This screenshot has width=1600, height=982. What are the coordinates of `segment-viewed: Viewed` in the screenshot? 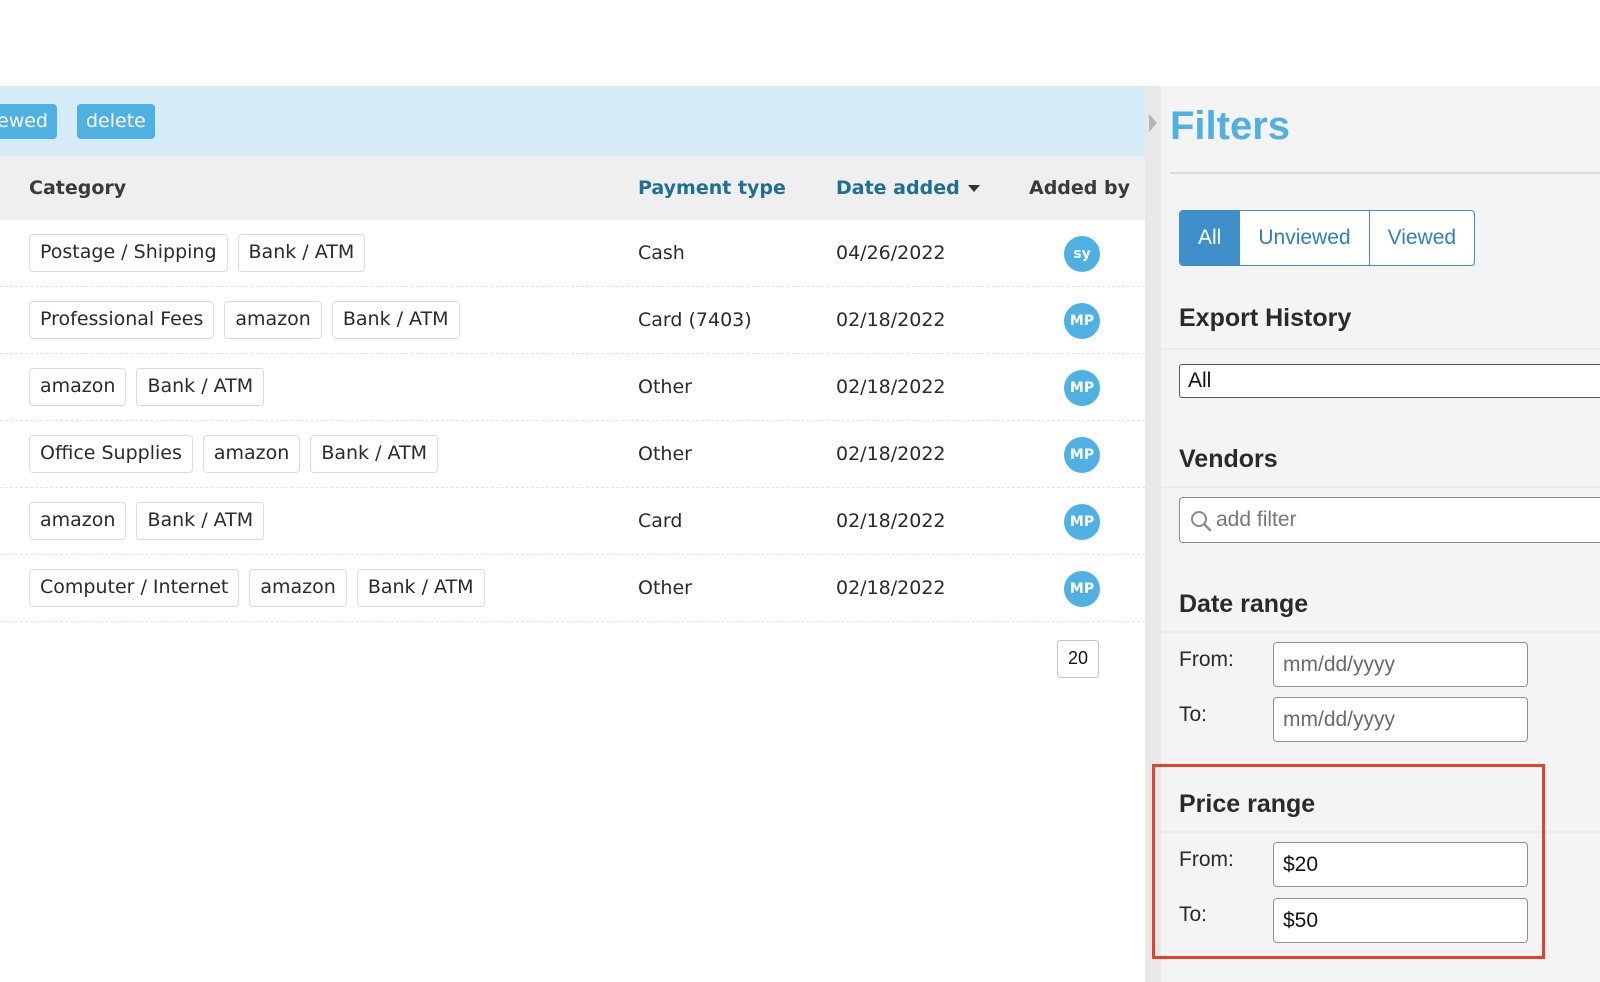 It's located at (1422, 238).